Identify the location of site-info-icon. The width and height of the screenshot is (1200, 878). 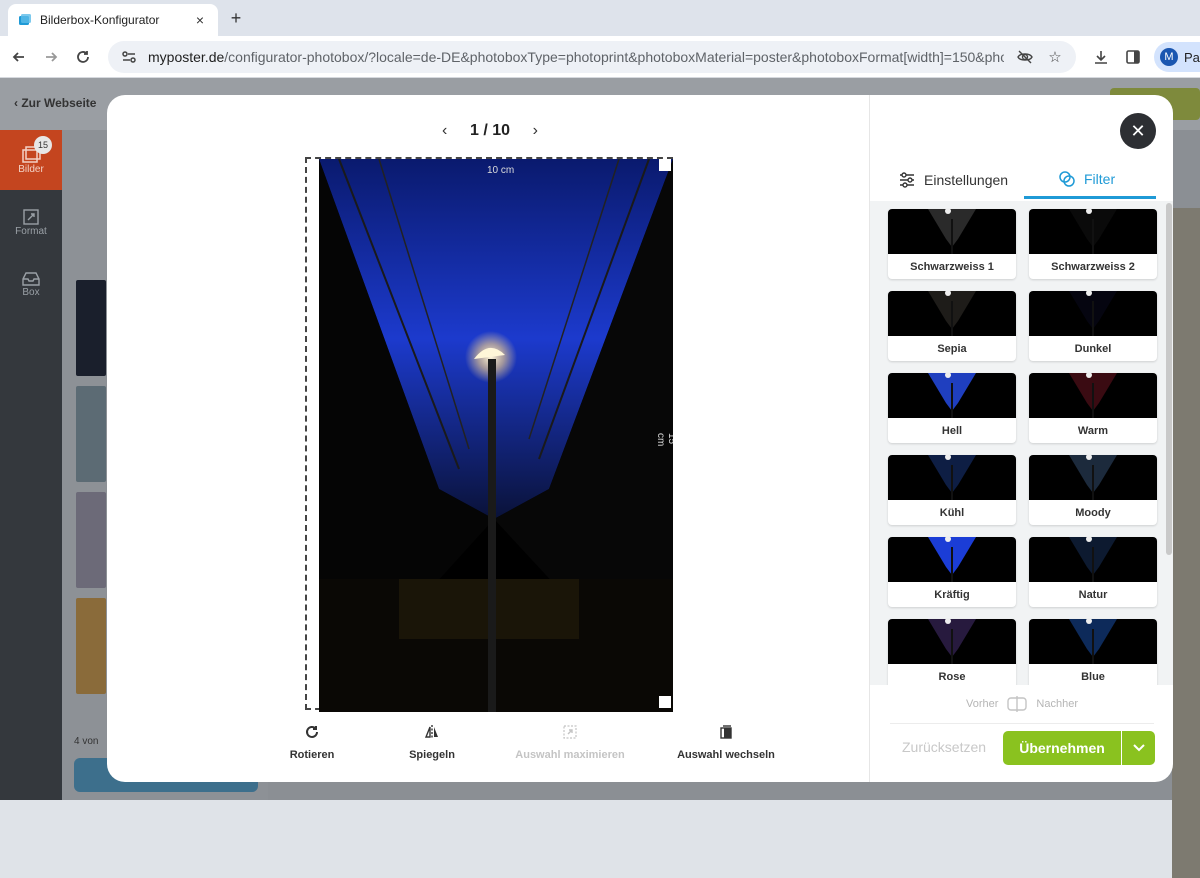
(129, 57).